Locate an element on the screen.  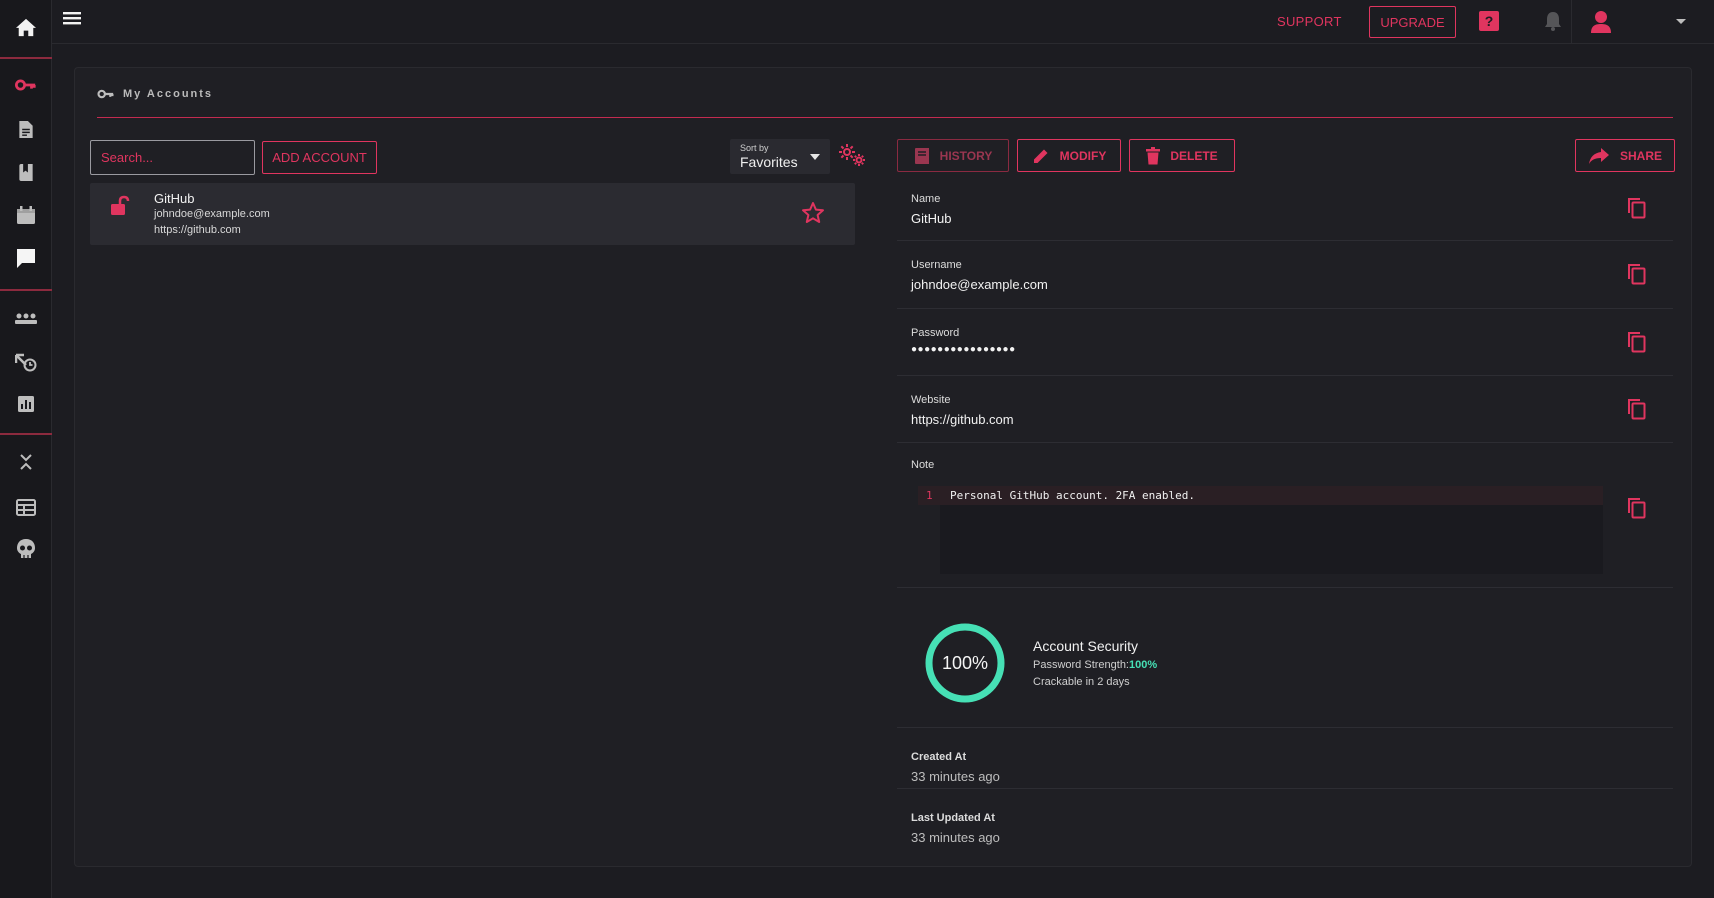
notification-bell-icon is located at coordinates (1554, 22).